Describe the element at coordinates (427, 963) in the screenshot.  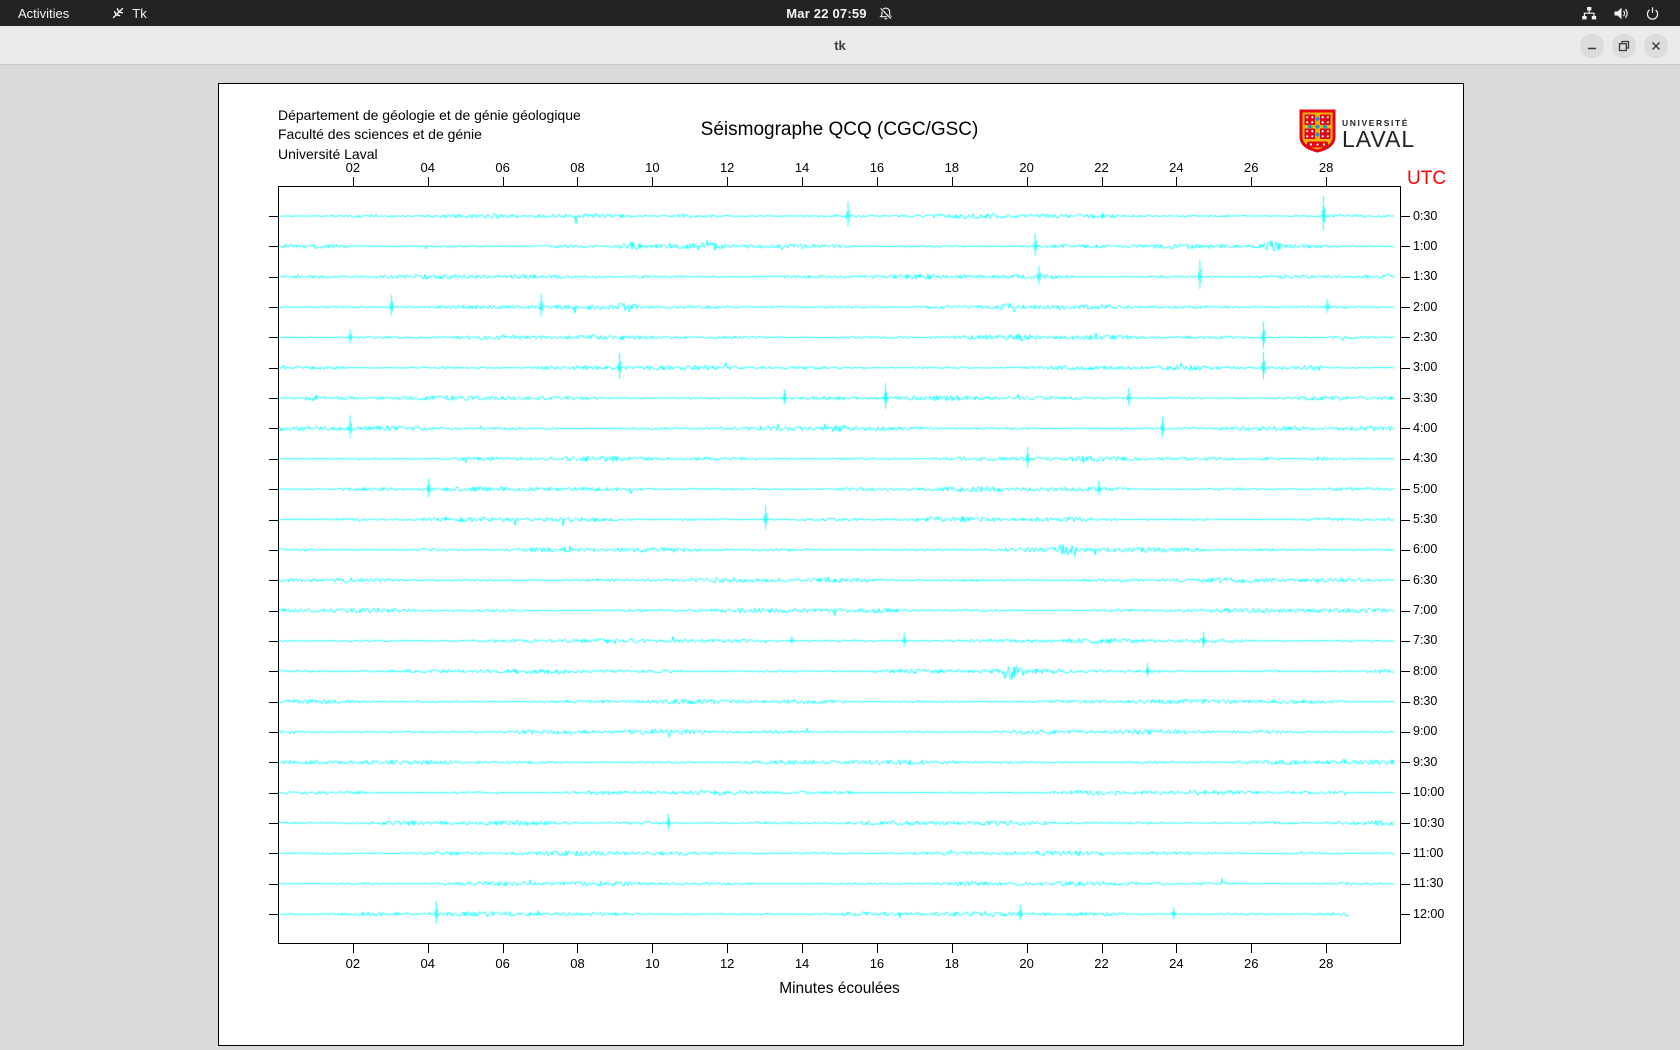
I see `x-tick-label-bottom: 04` at that location.